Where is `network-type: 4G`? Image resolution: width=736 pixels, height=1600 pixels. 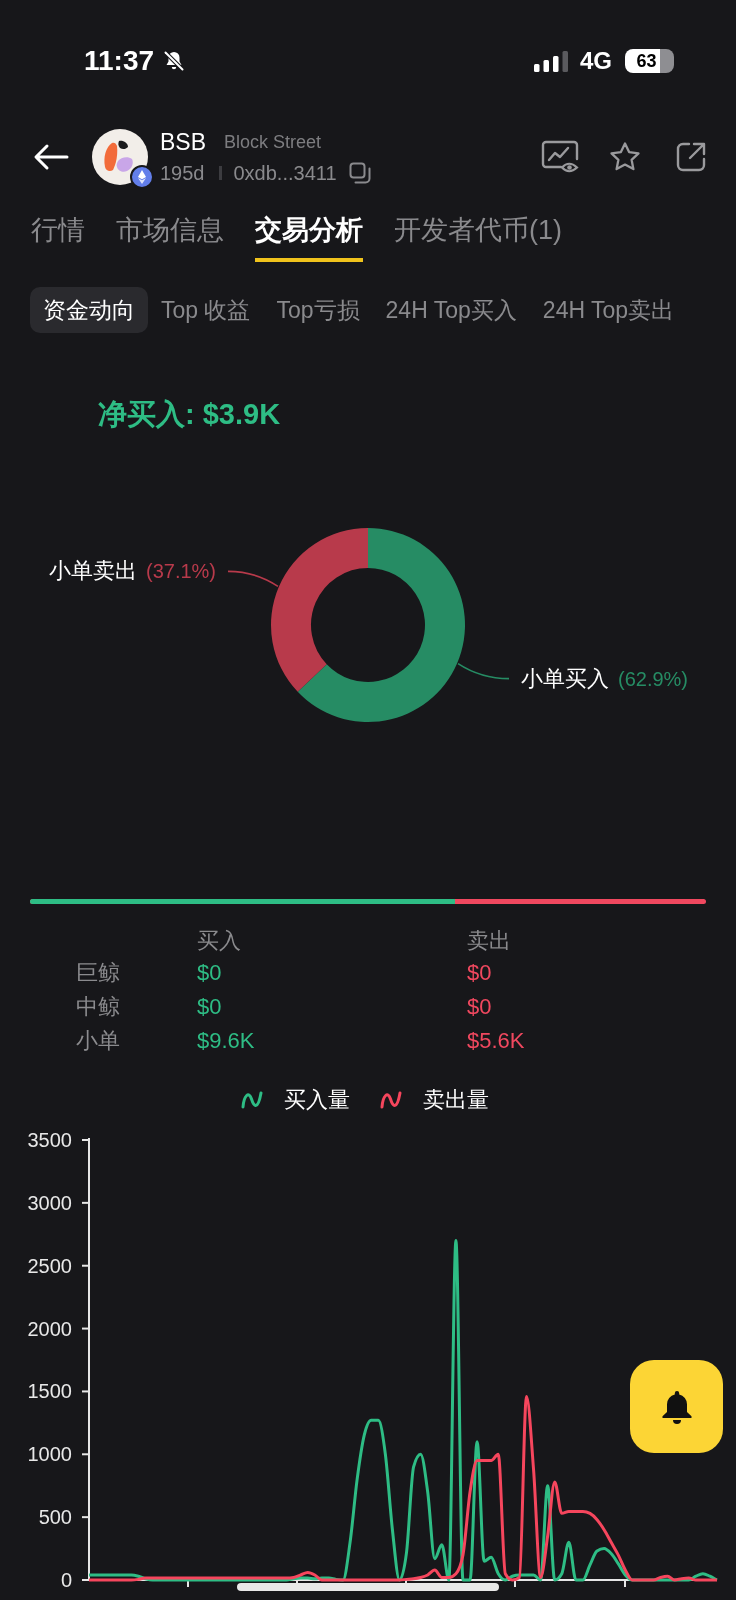 network-type: 4G is located at coordinates (596, 61).